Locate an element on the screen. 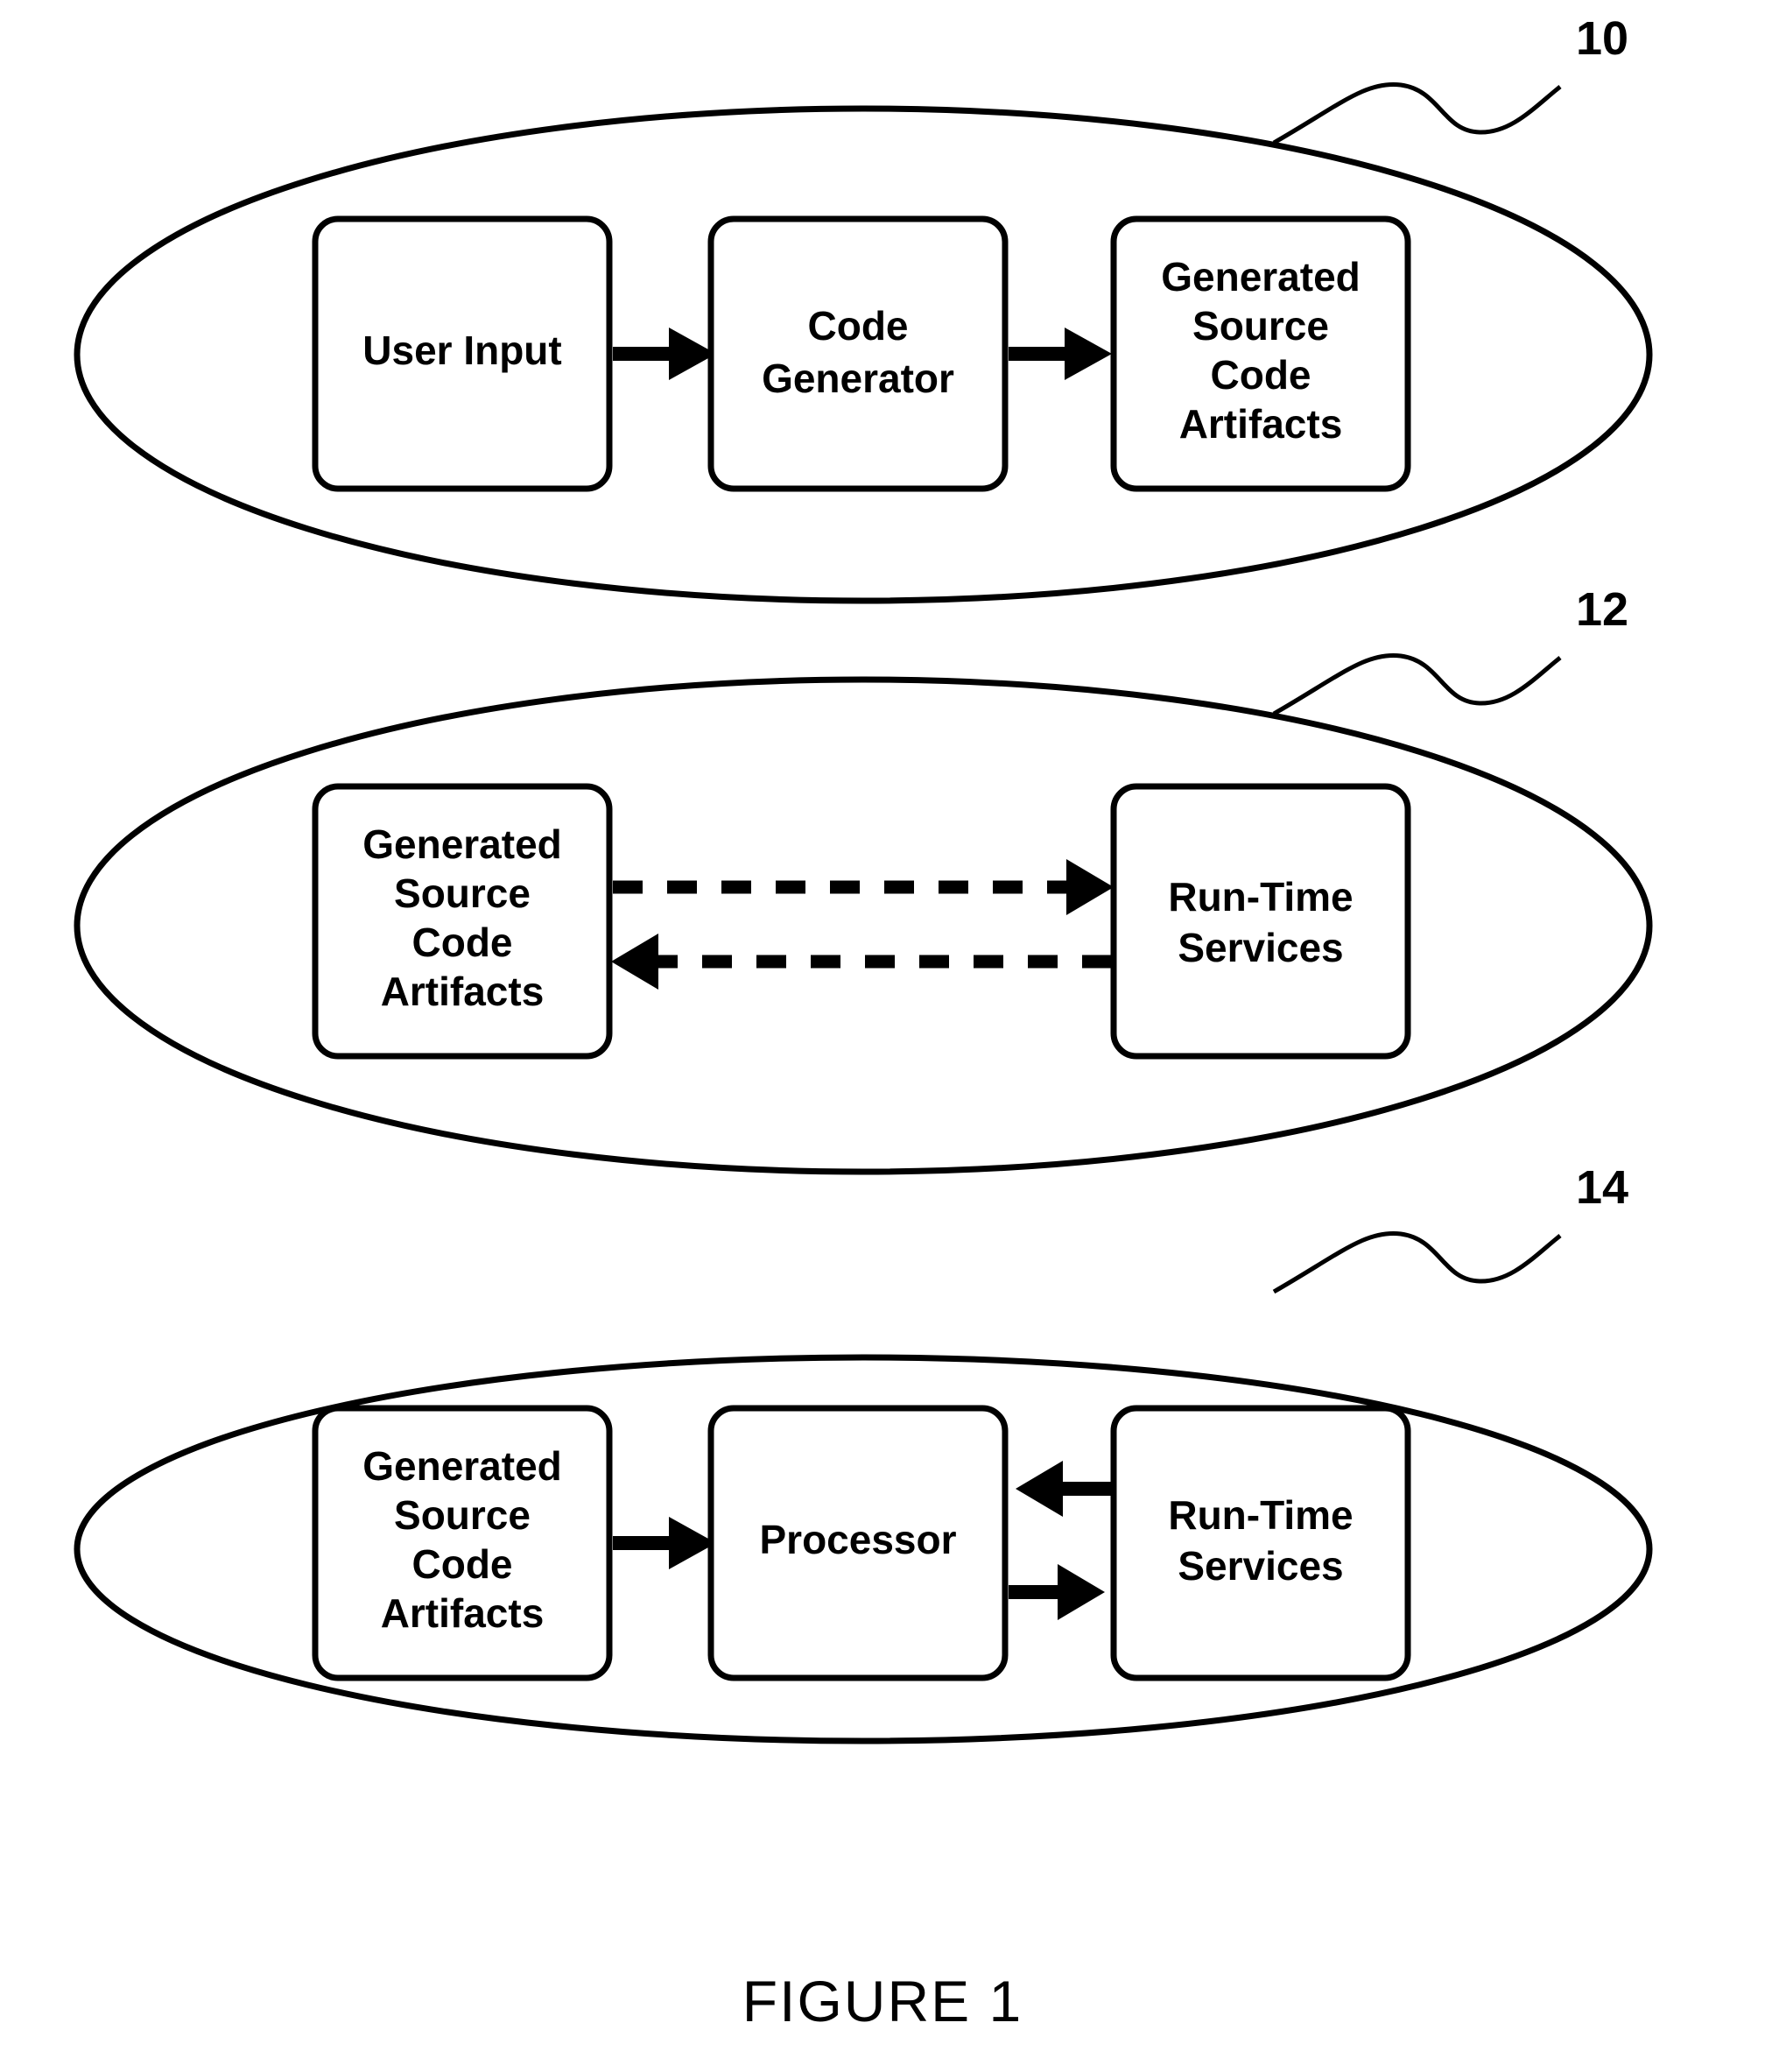 Image resolution: width=1765 pixels, height=2072 pixels. arrow-artifacts-to-processor is located at coordinates (664, 1543).